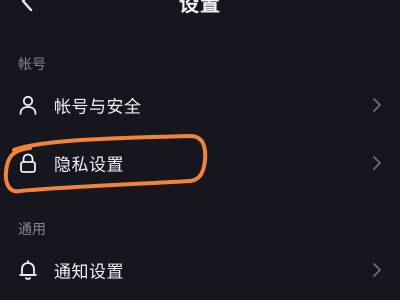 This screenshot has height=300, width=400. What do you see at coordinates (28, 163) in the screenshot?
I see `lock-icon` at bounding box center [28, 163].